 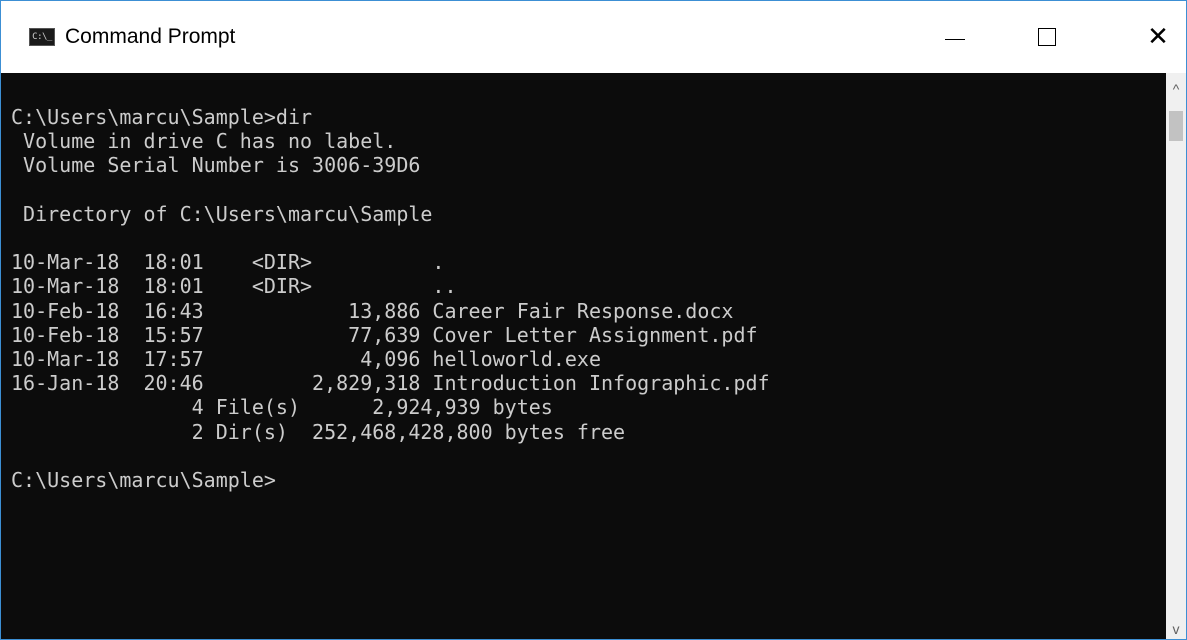 What do you see at coordinates (228, 262) in the screenshot?
I see `console-line: 10-Mar-18 18:01 <DIR> .` at bounding box center [228, 262].